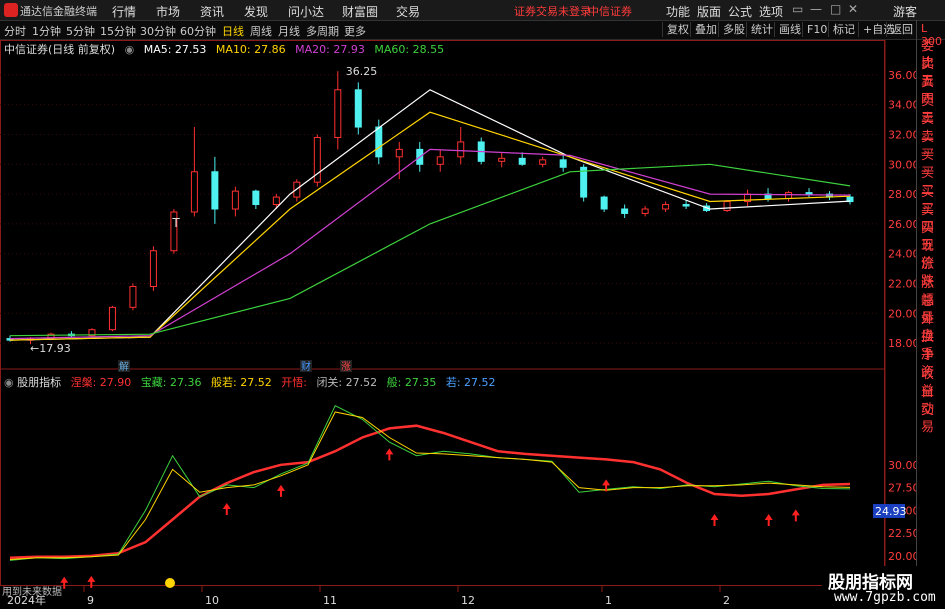 This screenshot has width=945, height=609. Describe the element at coordinates (761, 29) in the screenshot. I see `statistics-button: 统计` at that location.